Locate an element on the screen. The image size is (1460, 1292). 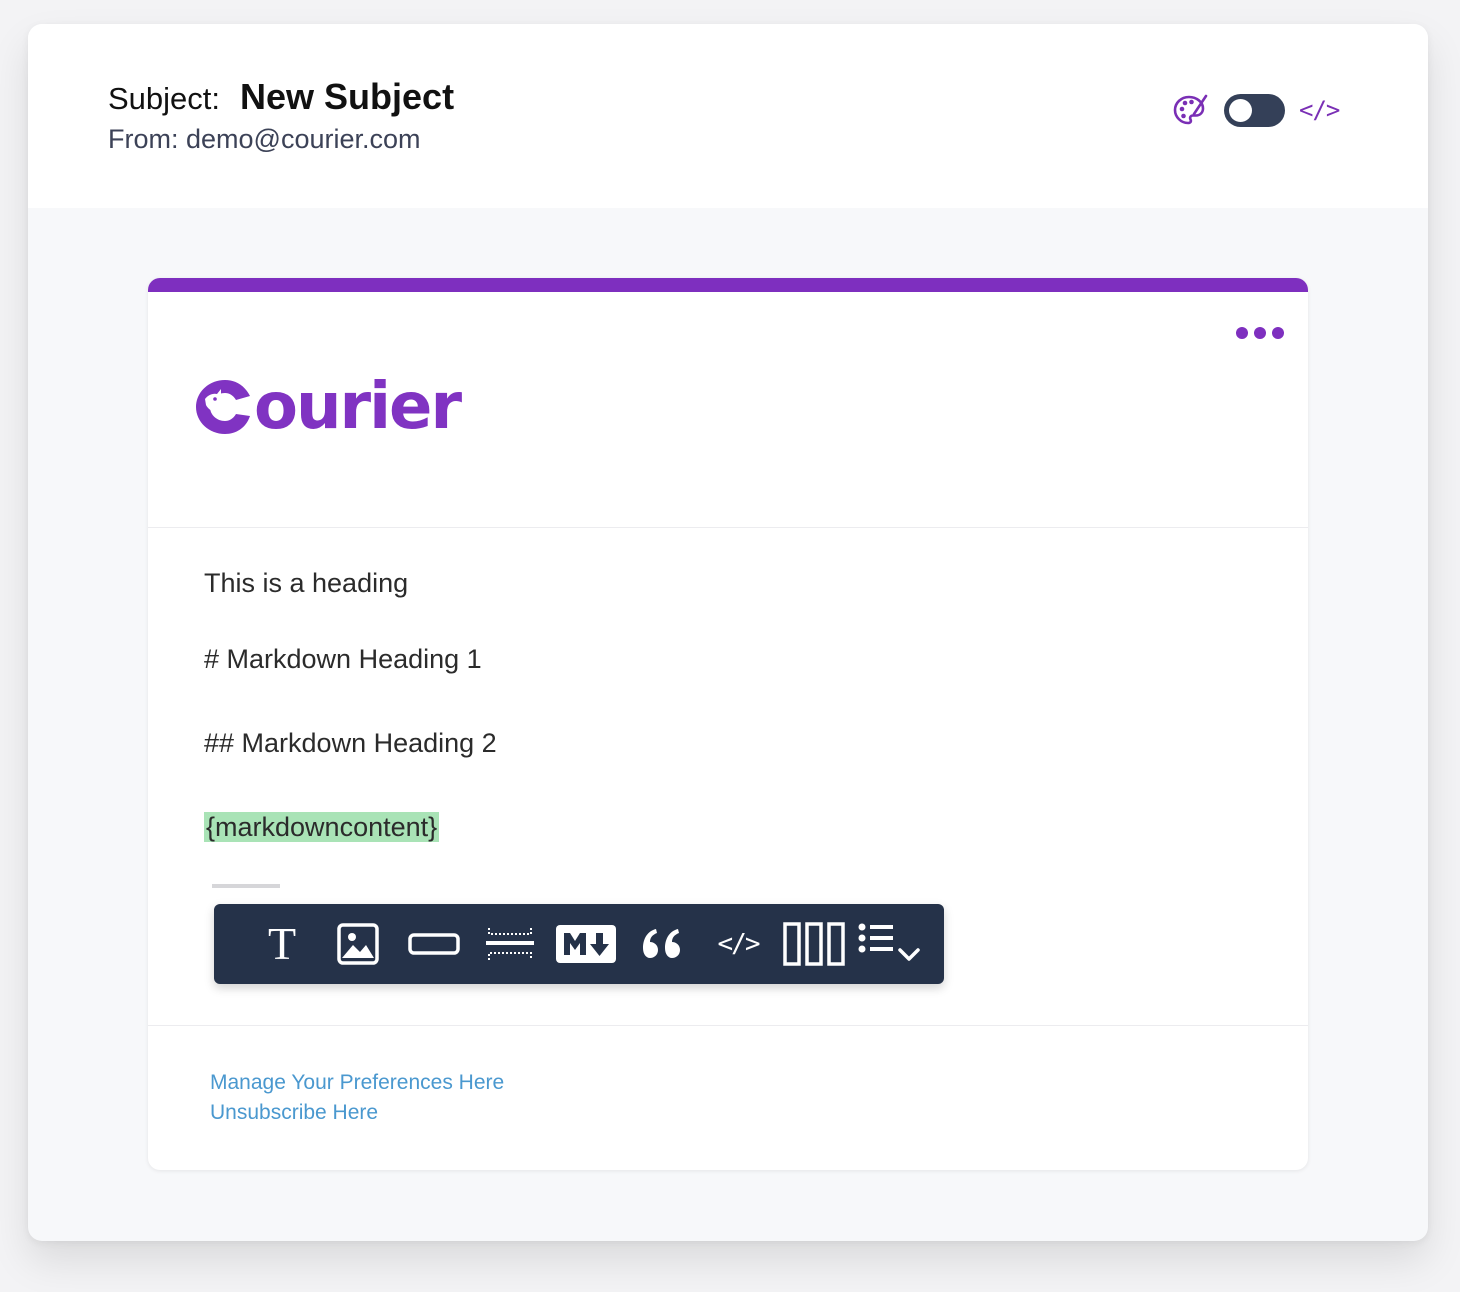
text-block-icon: T is located at coordinates (282, 943).